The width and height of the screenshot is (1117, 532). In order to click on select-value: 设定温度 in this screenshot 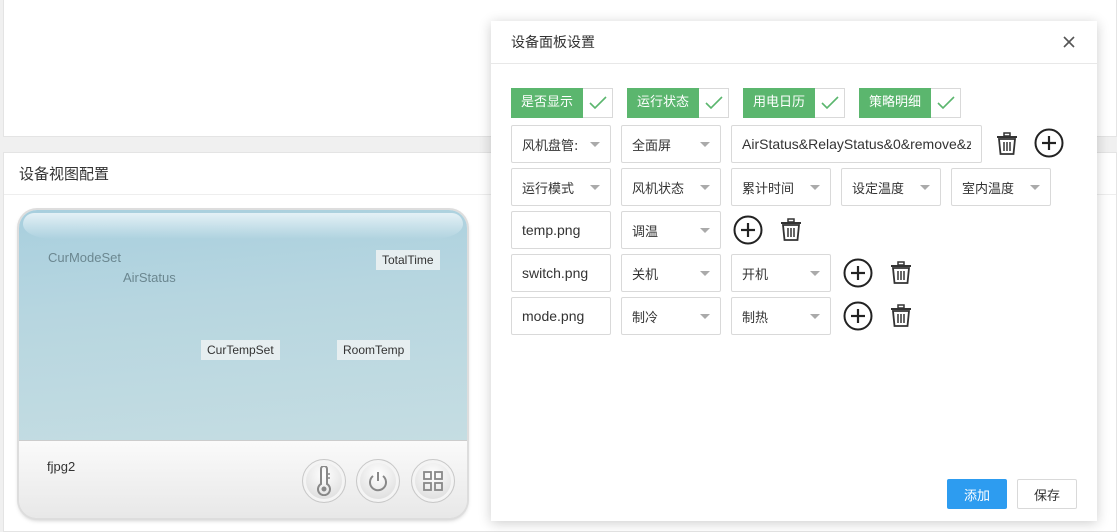, I will do `click(878, 189)`.